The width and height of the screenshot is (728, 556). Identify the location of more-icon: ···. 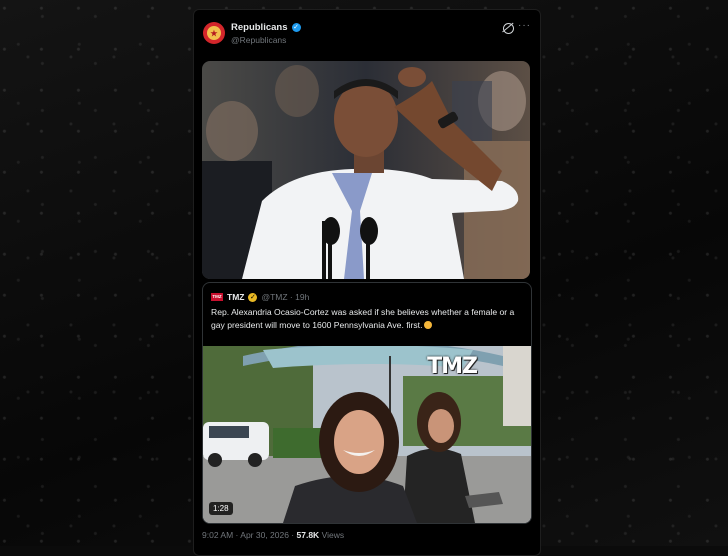
(524, 25).